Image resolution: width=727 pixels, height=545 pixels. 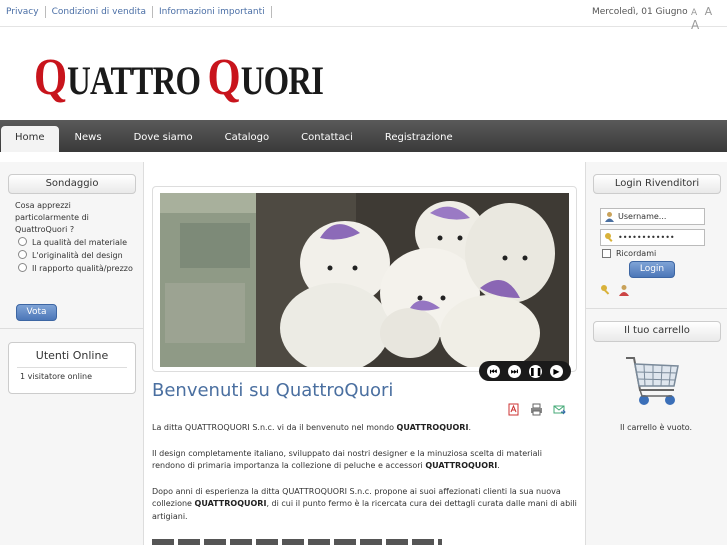 What do you see at coordinates (646, 237) in the screenshot?
I see `password-value: ••••••••••••` at bounding box center [646, 237].